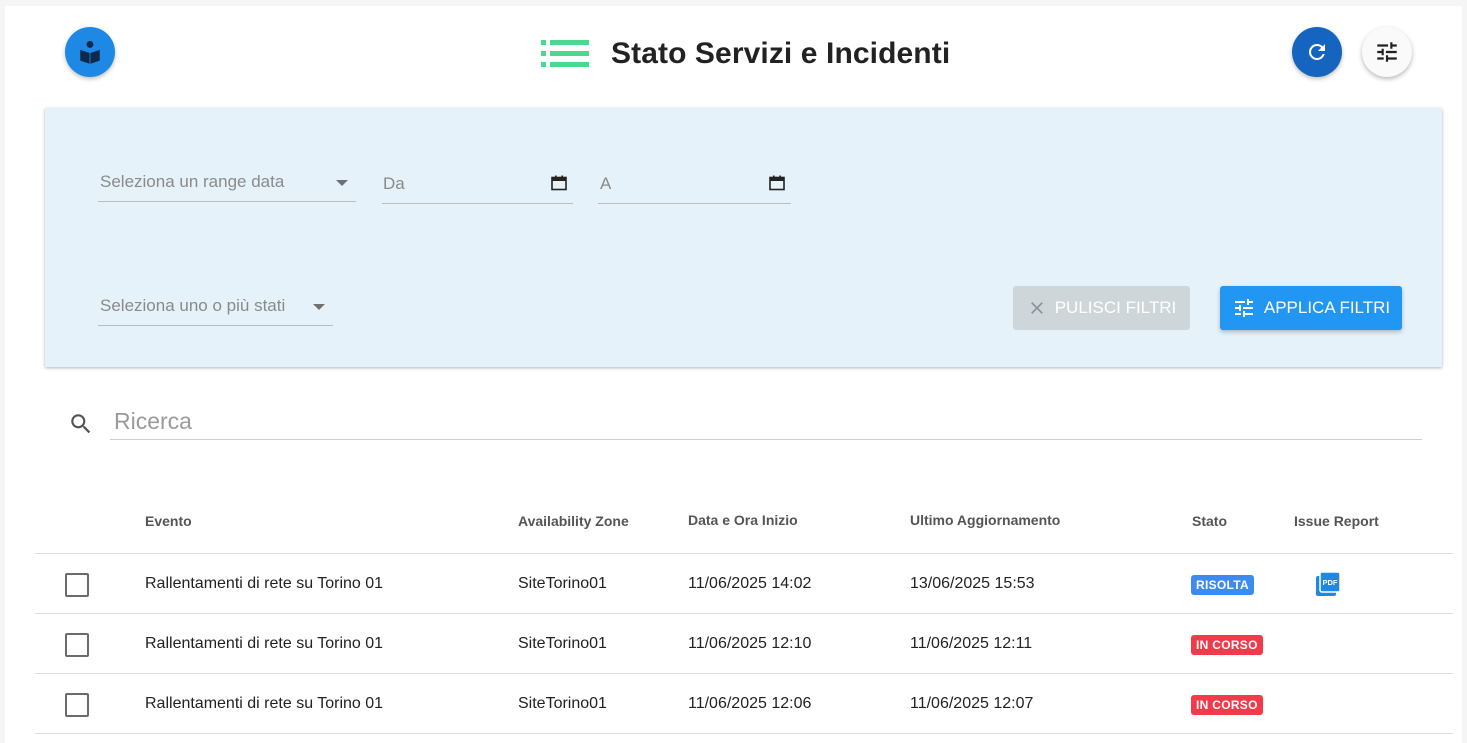  I want to click on title-area: Stato Servizi e Incidenti, so click(745, 54).